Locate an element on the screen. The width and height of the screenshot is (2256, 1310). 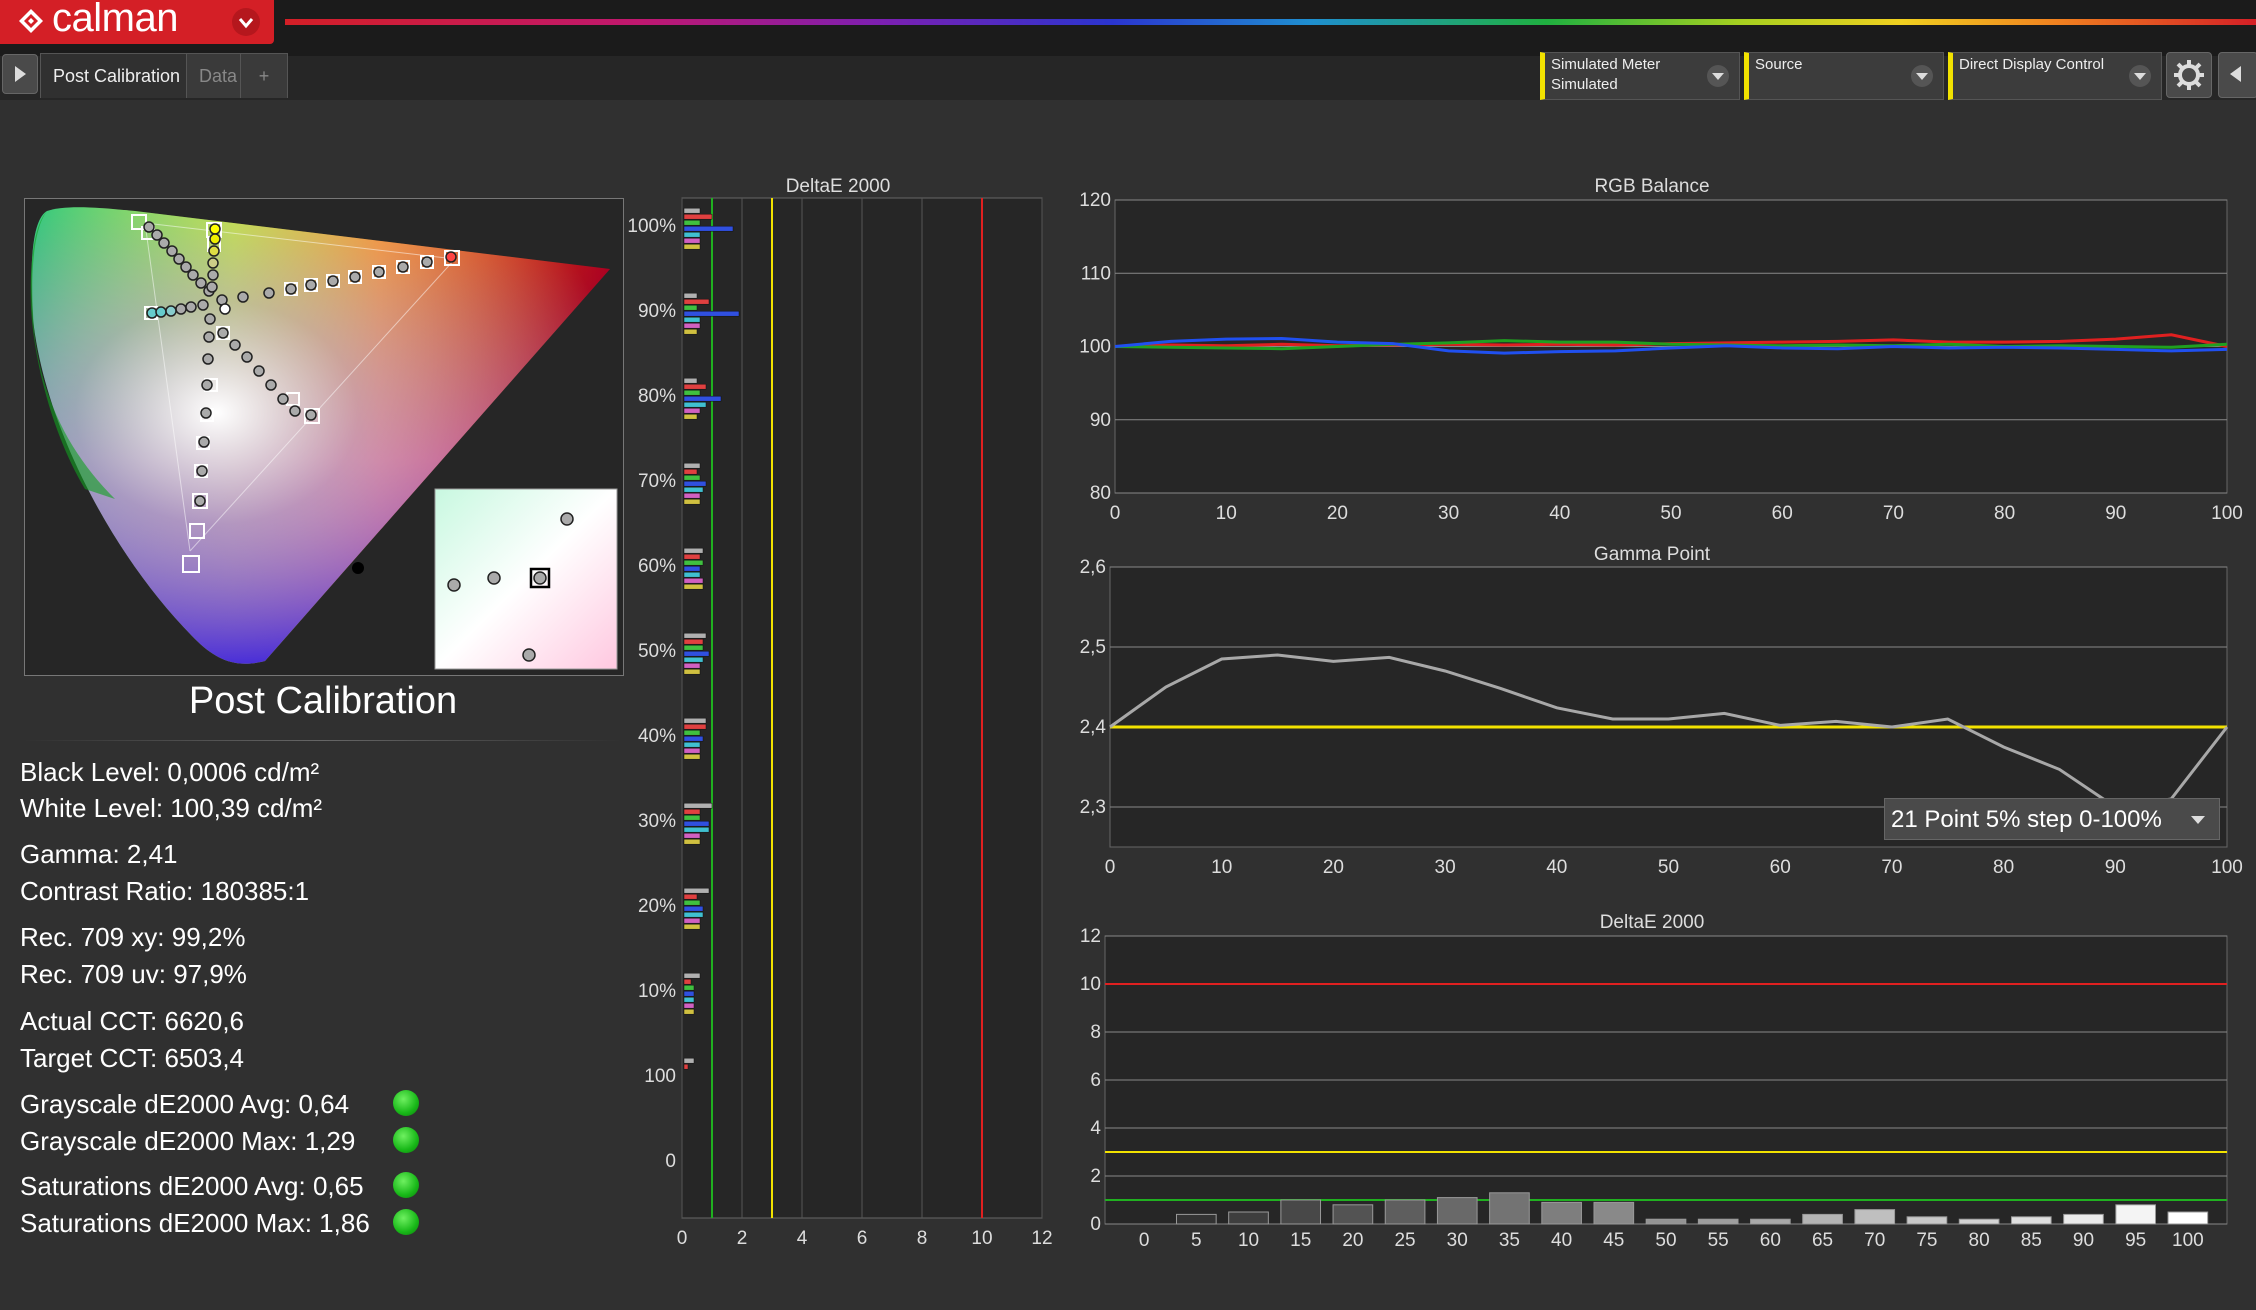
y-tick-label: 2,6 is located at coordinates (1093, 567).